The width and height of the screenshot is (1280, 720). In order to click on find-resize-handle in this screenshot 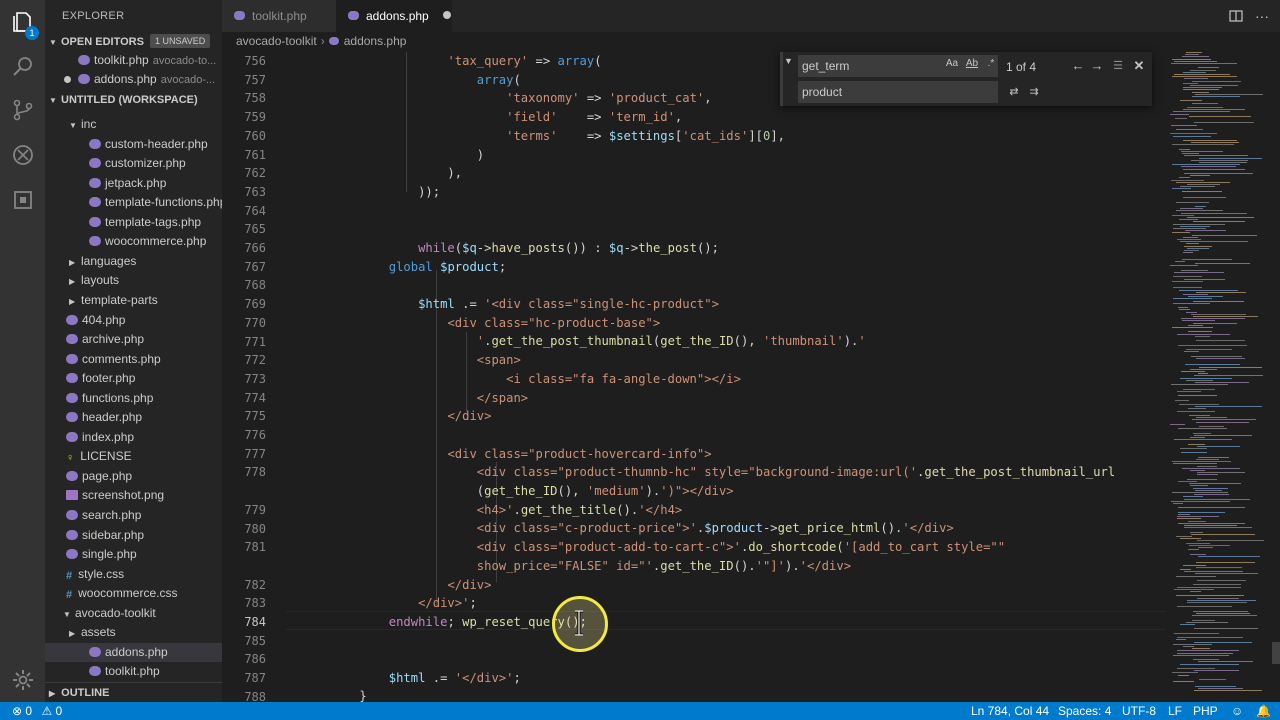, I will do `click(781, 79)`.